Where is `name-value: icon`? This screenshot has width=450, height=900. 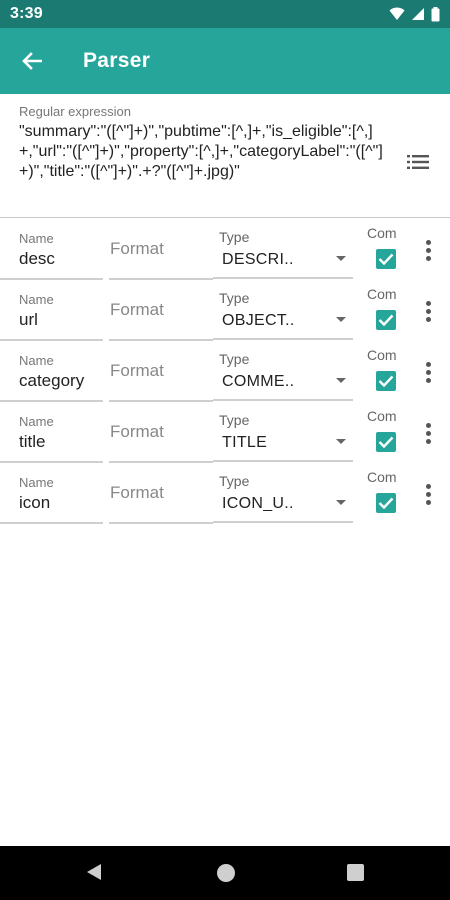 name-value: icon is located at coordinates (35, 502).